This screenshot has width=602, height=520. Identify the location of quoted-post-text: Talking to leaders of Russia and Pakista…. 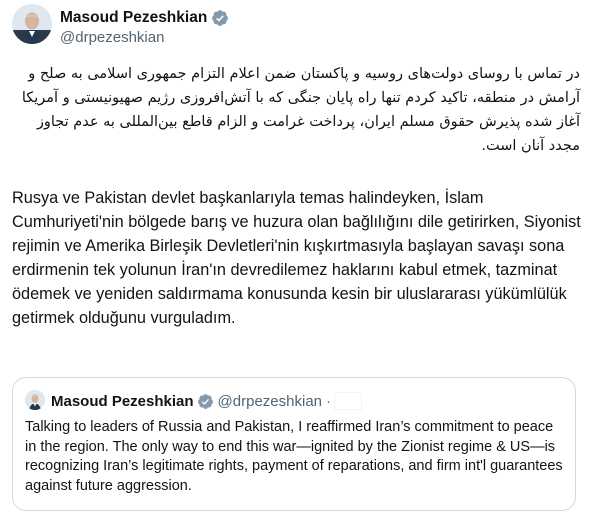
(294, 456).